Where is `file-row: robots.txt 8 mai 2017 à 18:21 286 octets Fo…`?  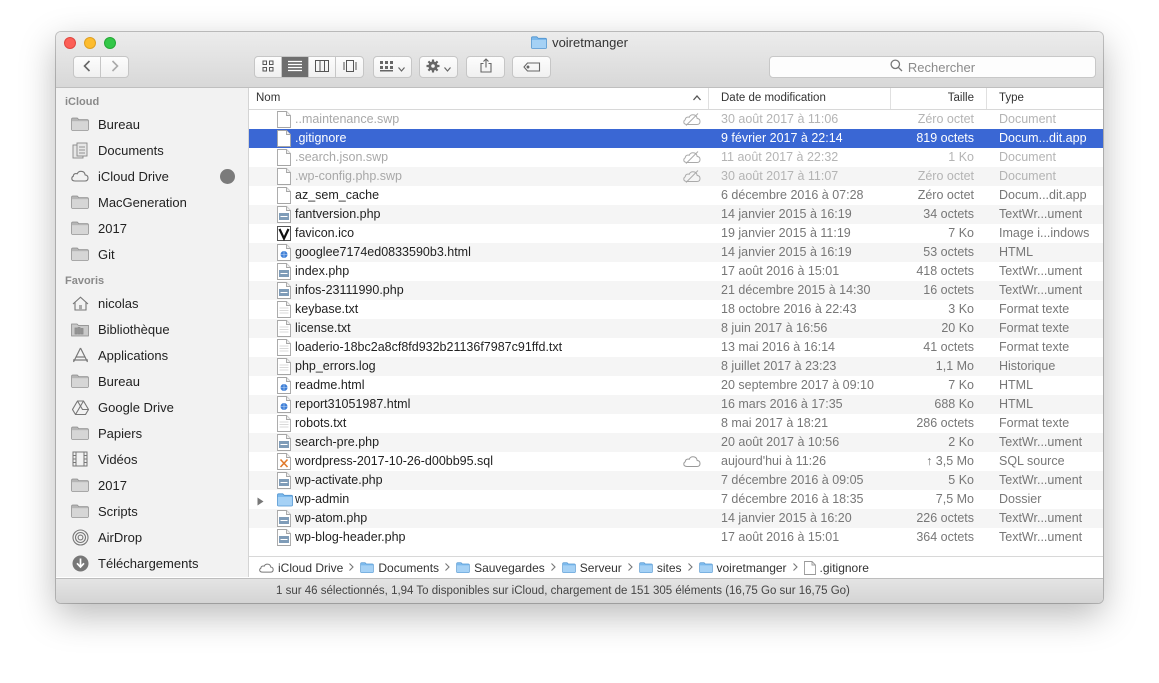
file-row: robots.txt 8 mai 2017 à 18:21 286 octets Fo… is located at coordinates (676, 423).